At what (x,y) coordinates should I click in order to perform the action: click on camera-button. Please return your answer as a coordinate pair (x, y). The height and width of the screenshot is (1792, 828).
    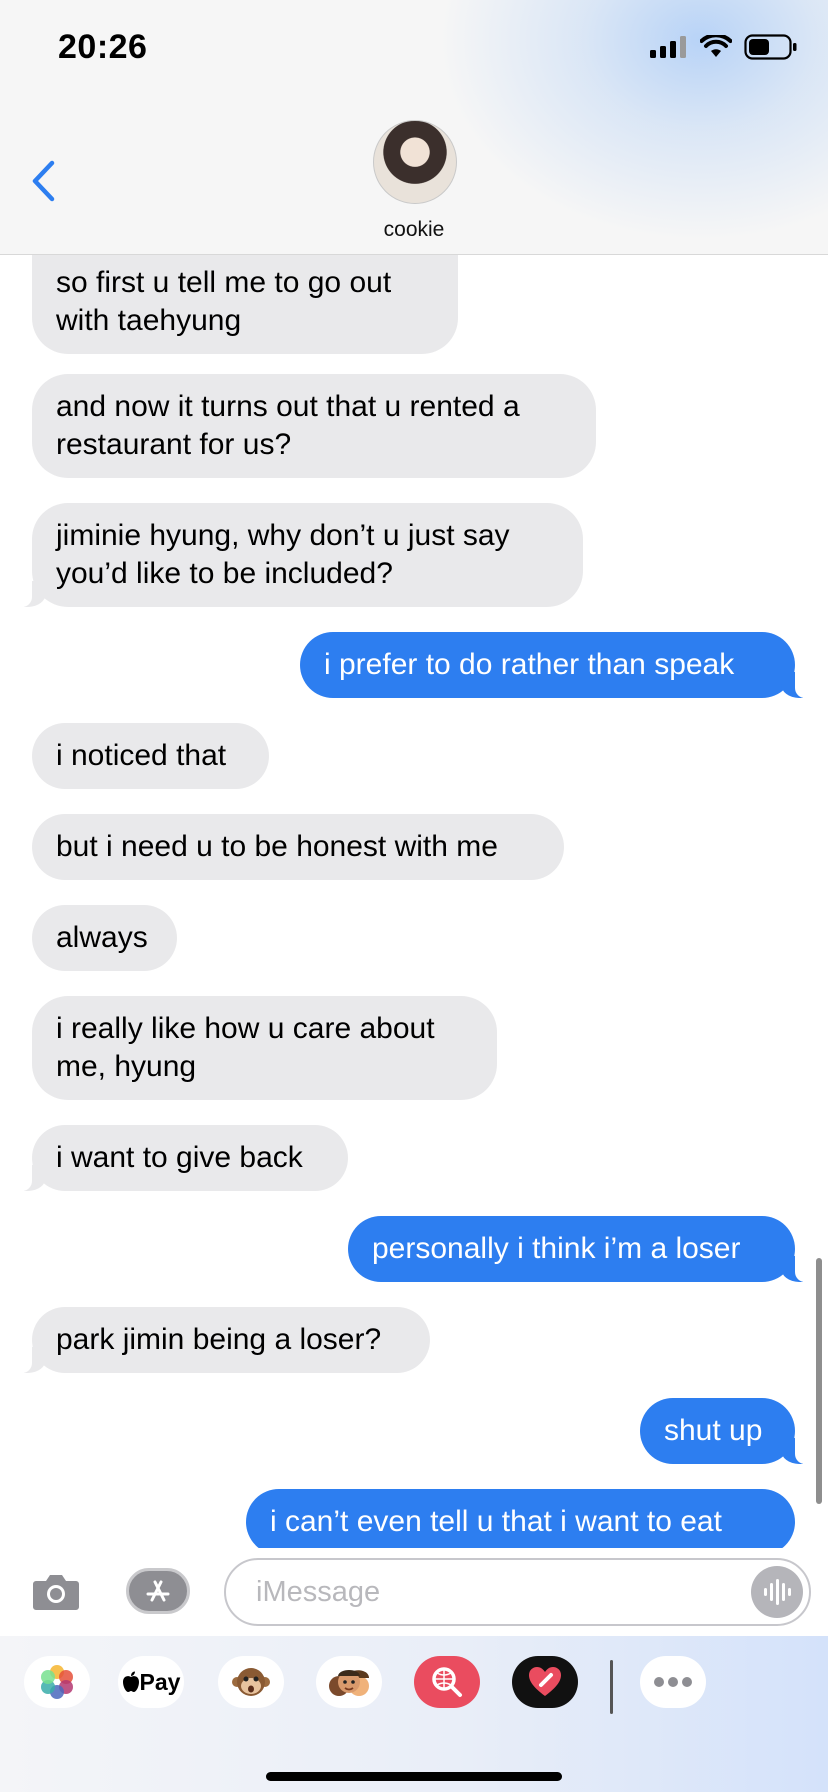
    Looking at the image, I should click on (56, 1593).